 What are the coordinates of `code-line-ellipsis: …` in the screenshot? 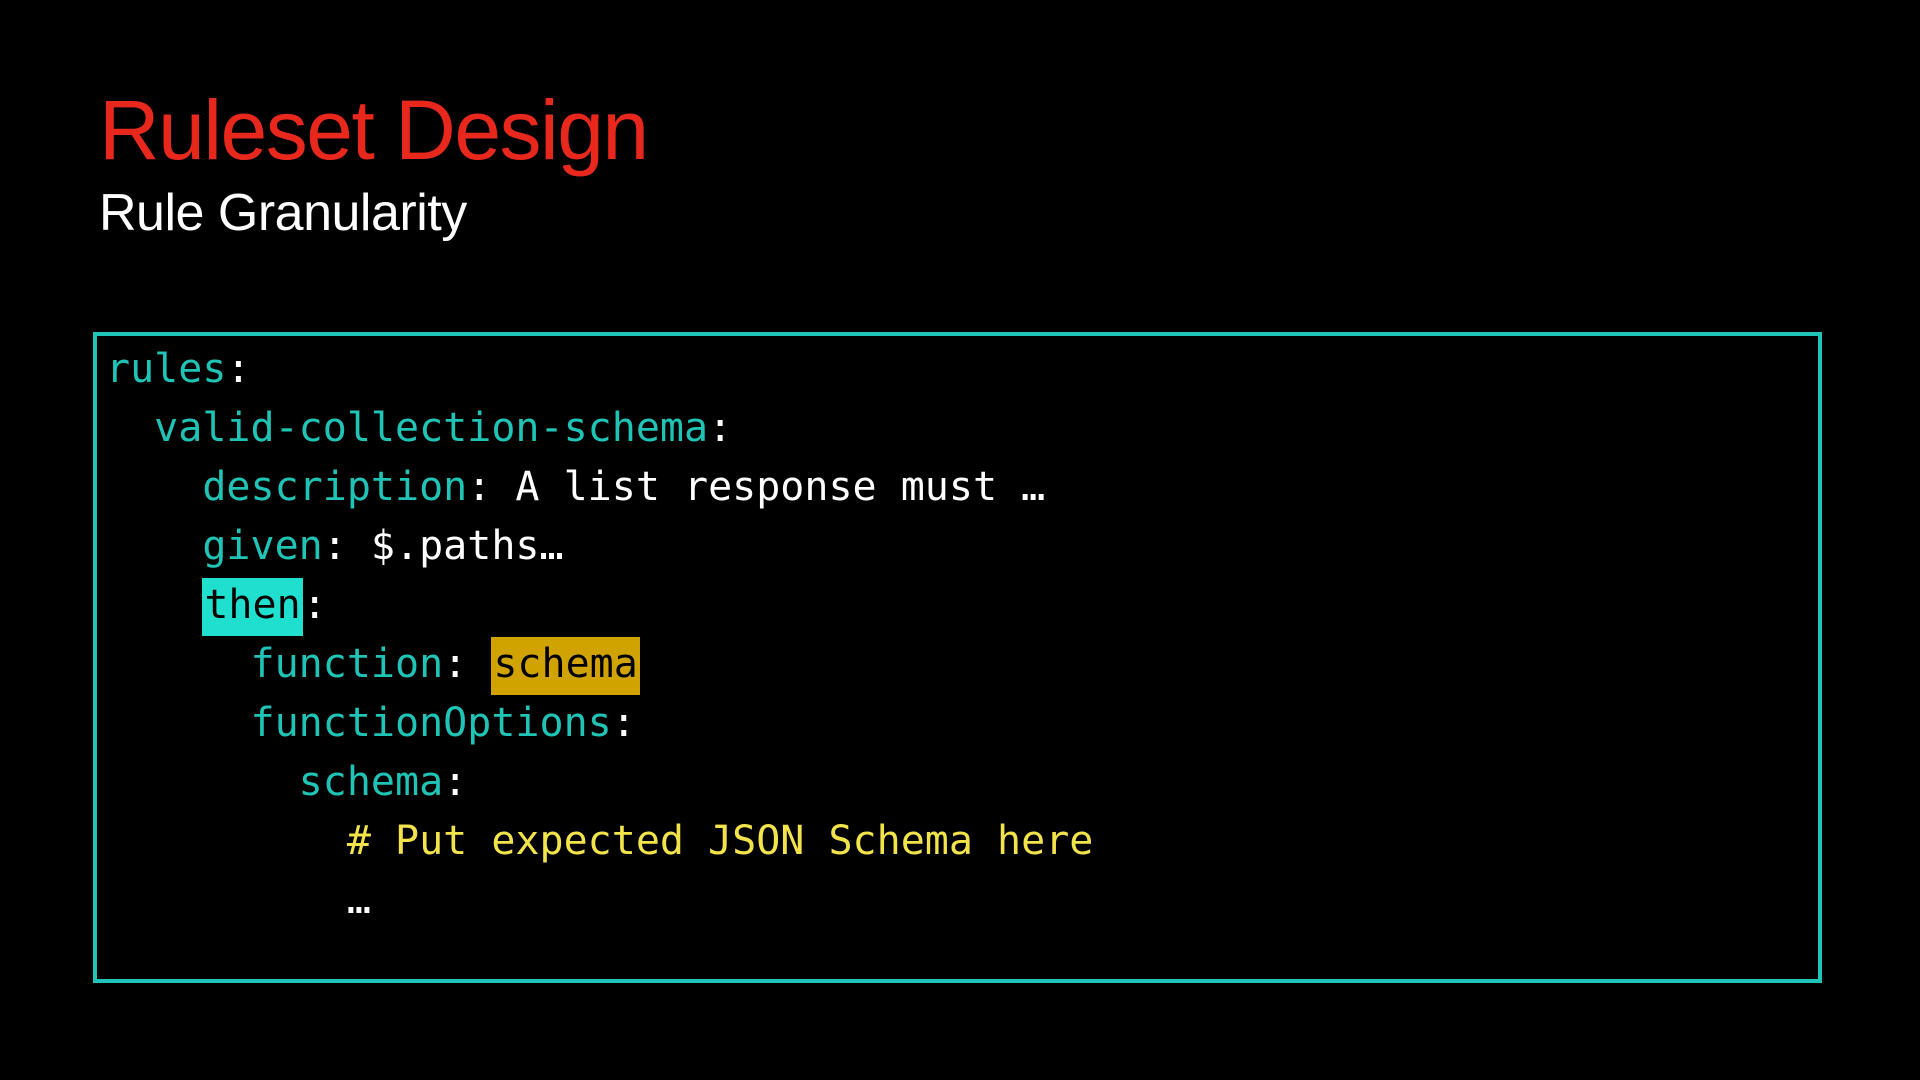 It's located at (599, 900).